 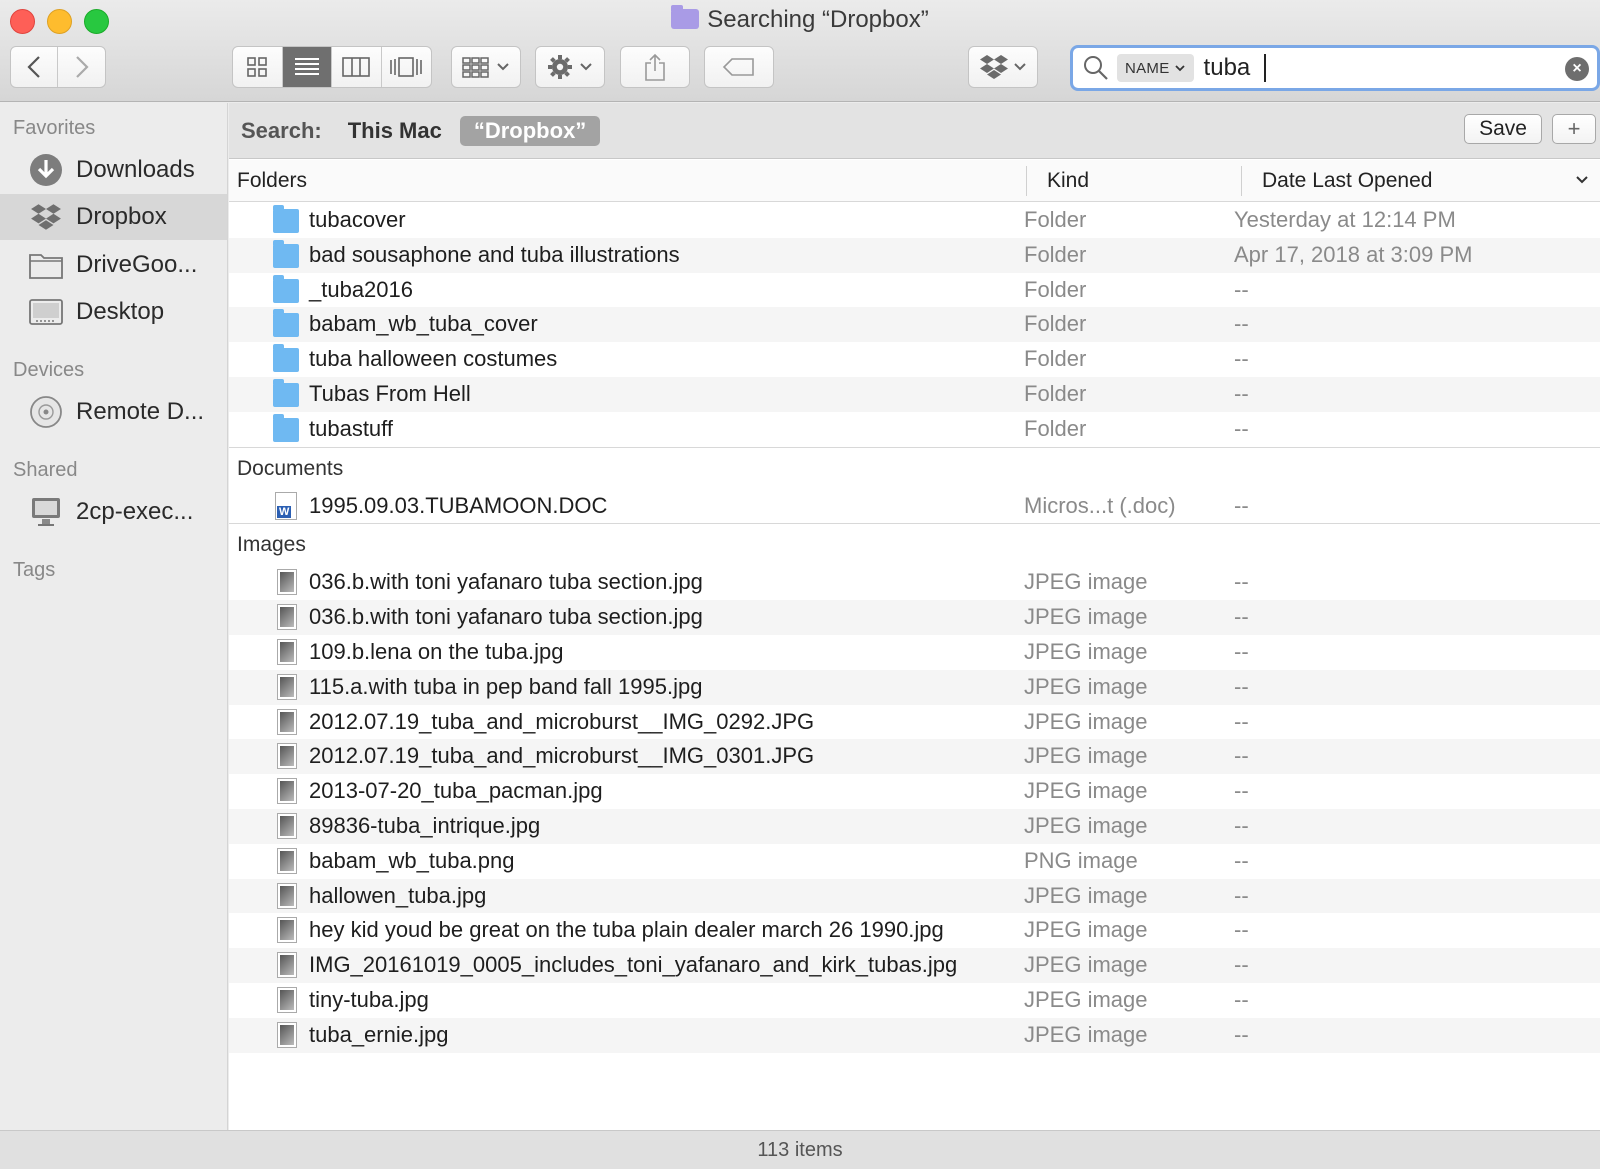 What do you see at coordinates (1235, 68) in the screenshot?
I see `search-input: tuba` at bounding box center [1235, 68].